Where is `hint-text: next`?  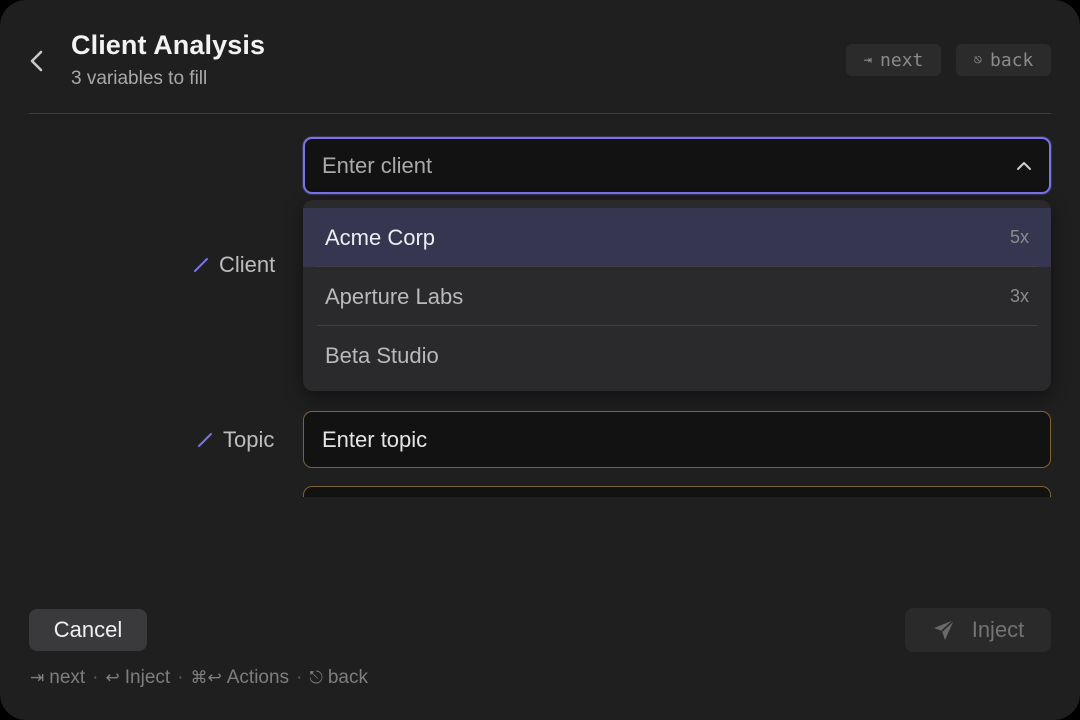 hint-text: next is located at coordinates (67, 677).